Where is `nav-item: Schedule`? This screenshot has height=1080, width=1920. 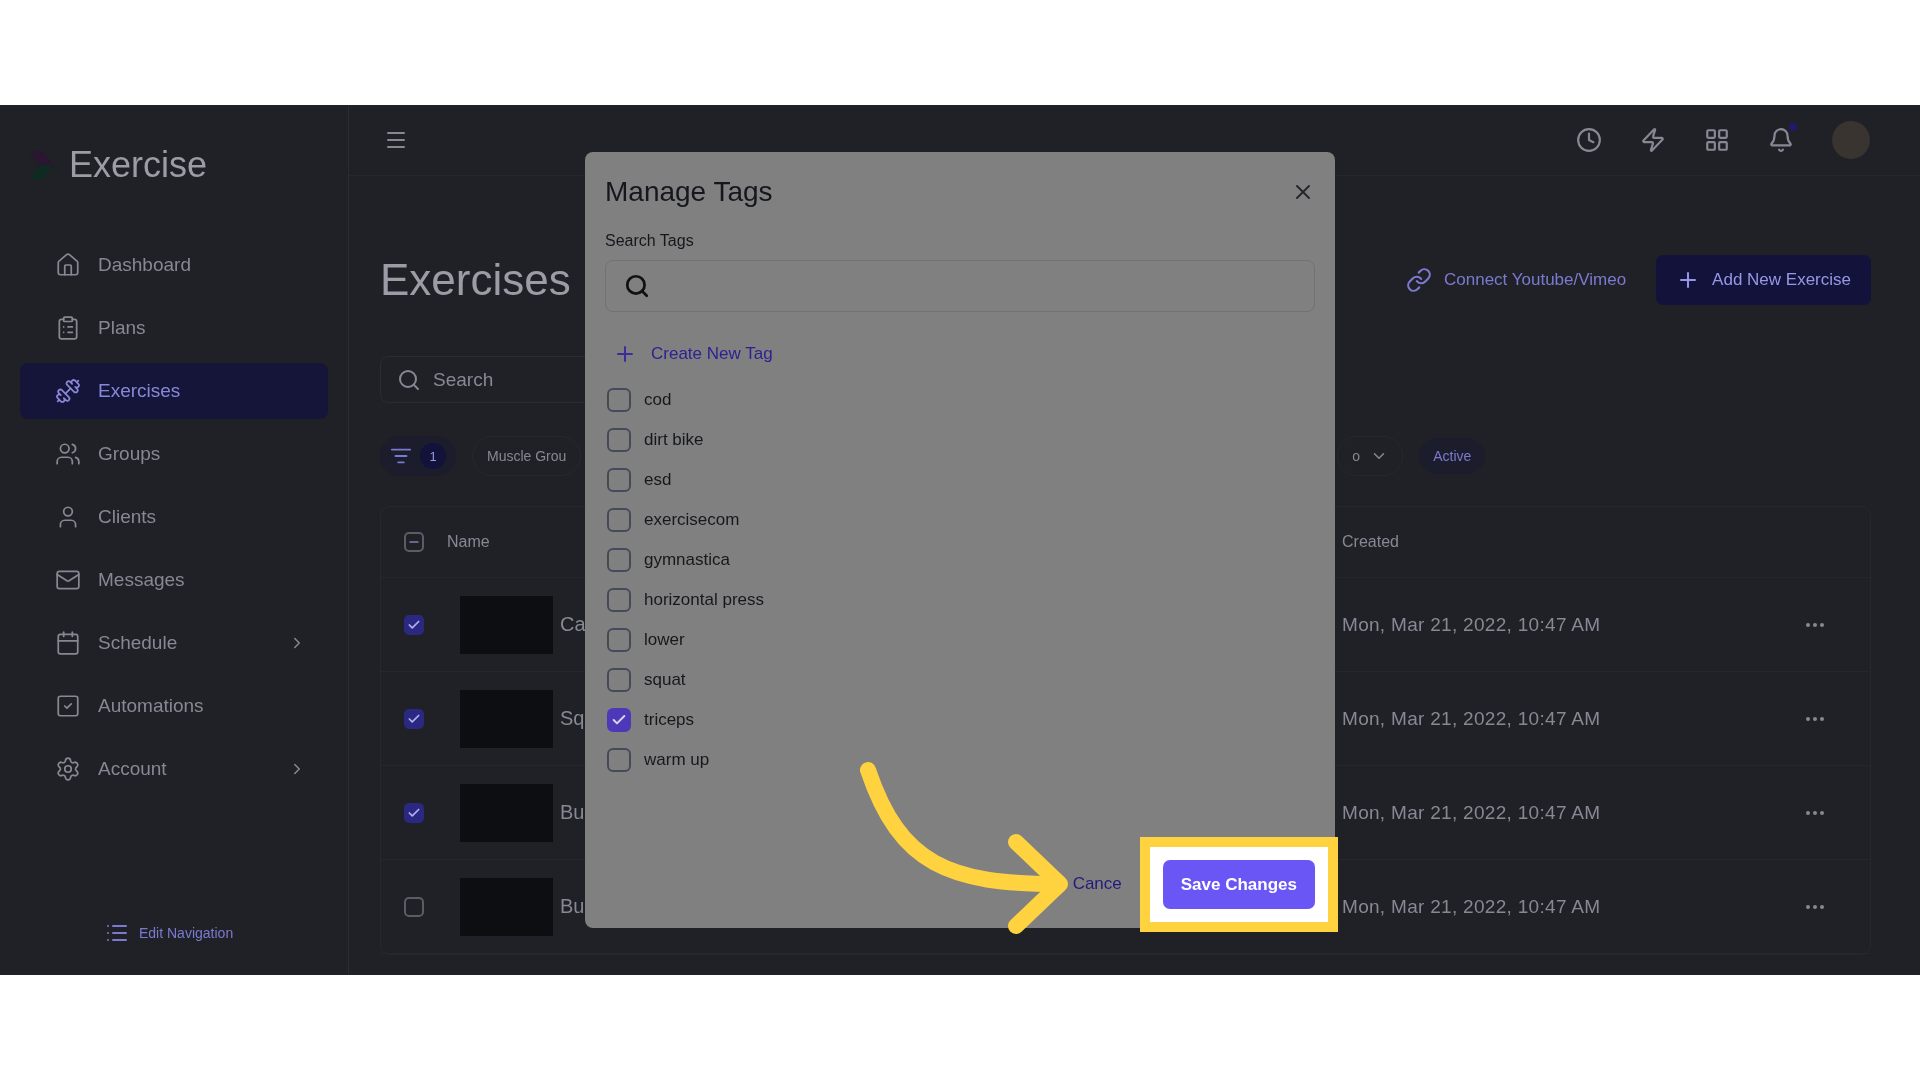
nav-item: Schedule is located at coordinates (174, 643).